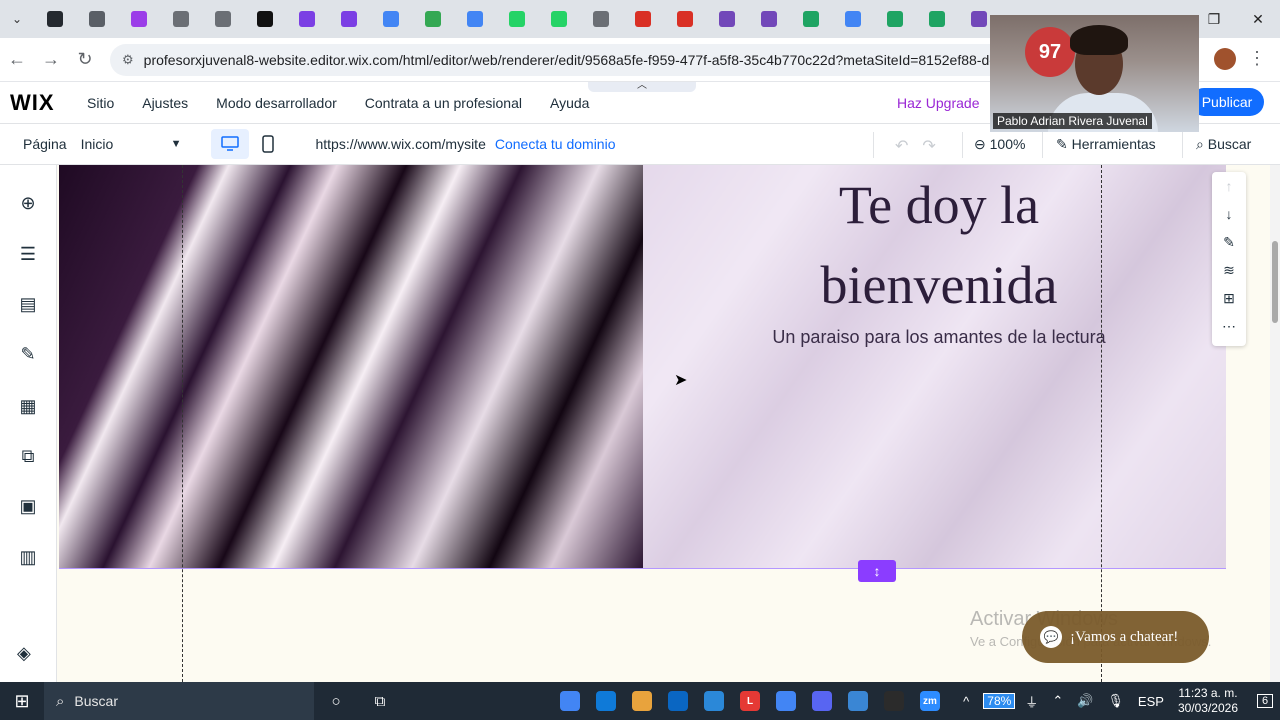 Image resolution: width=1280 pixels, height=720 pixels. I want to click on tray-chevron-icon: ⌃, so click(1057, 701).